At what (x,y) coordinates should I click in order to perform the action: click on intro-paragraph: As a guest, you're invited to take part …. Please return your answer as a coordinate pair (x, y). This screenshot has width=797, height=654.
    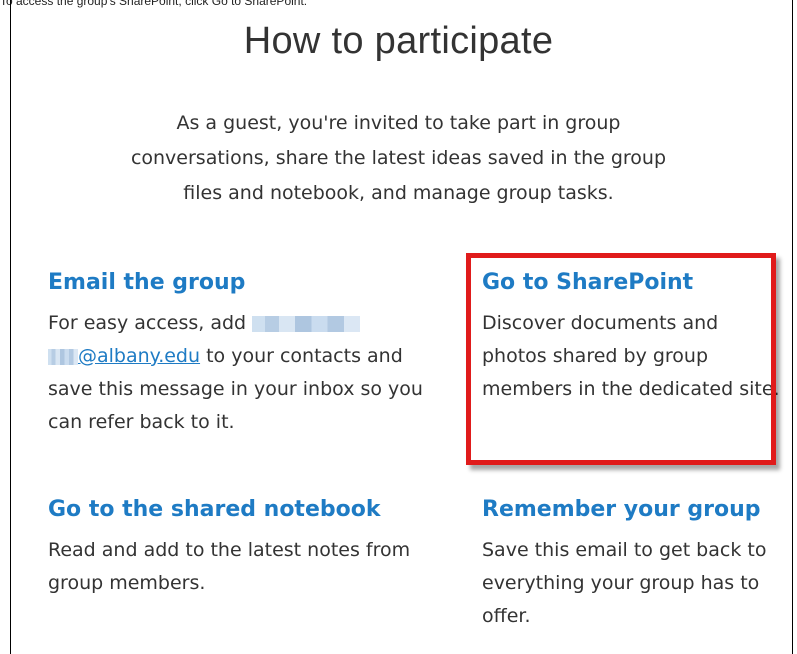
    Looking at the image, I should click on (398, 158).